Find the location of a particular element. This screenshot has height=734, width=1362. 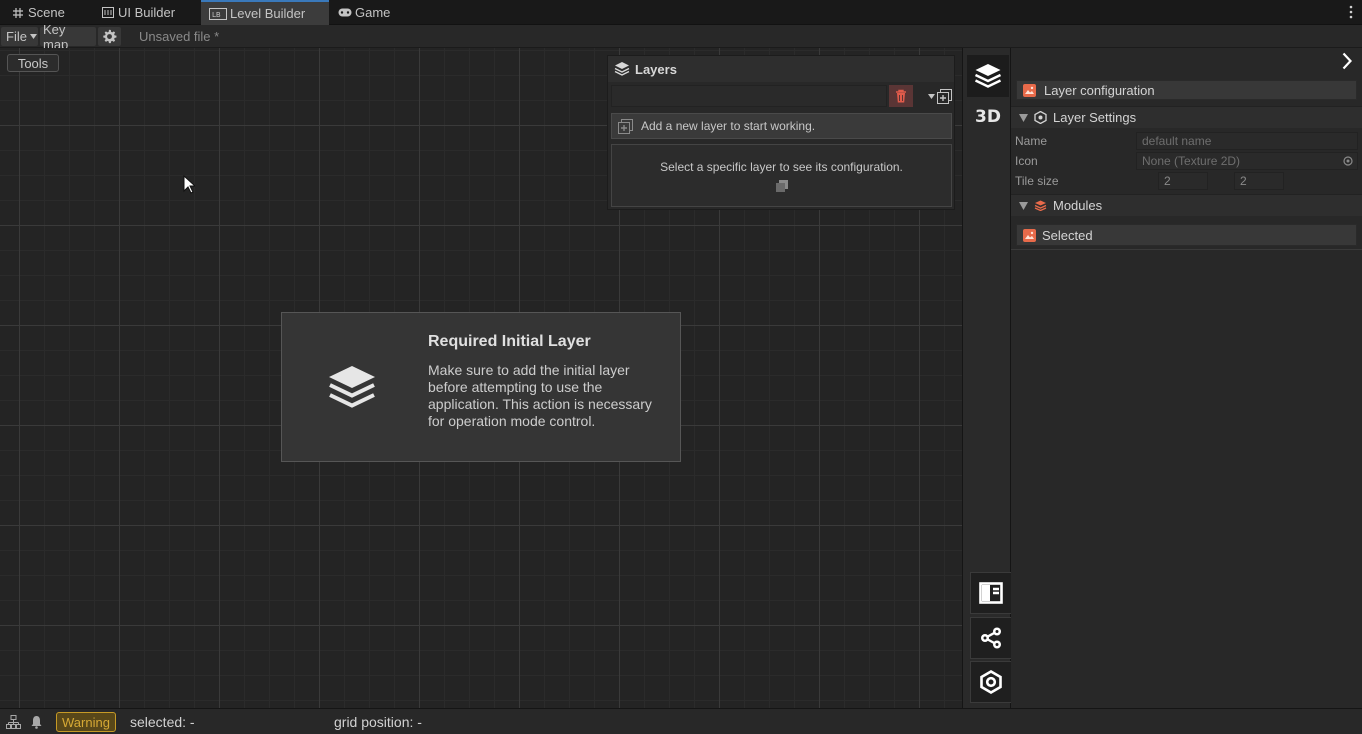

grid-position-status: grid position: - is located at coordinates (378, 722).